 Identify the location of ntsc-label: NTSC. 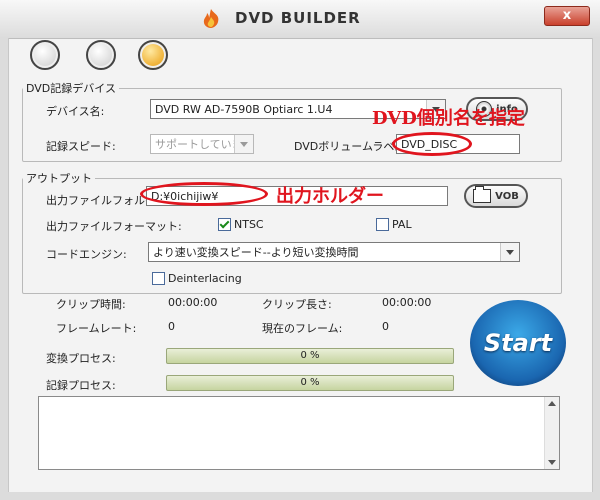
(249, 224).